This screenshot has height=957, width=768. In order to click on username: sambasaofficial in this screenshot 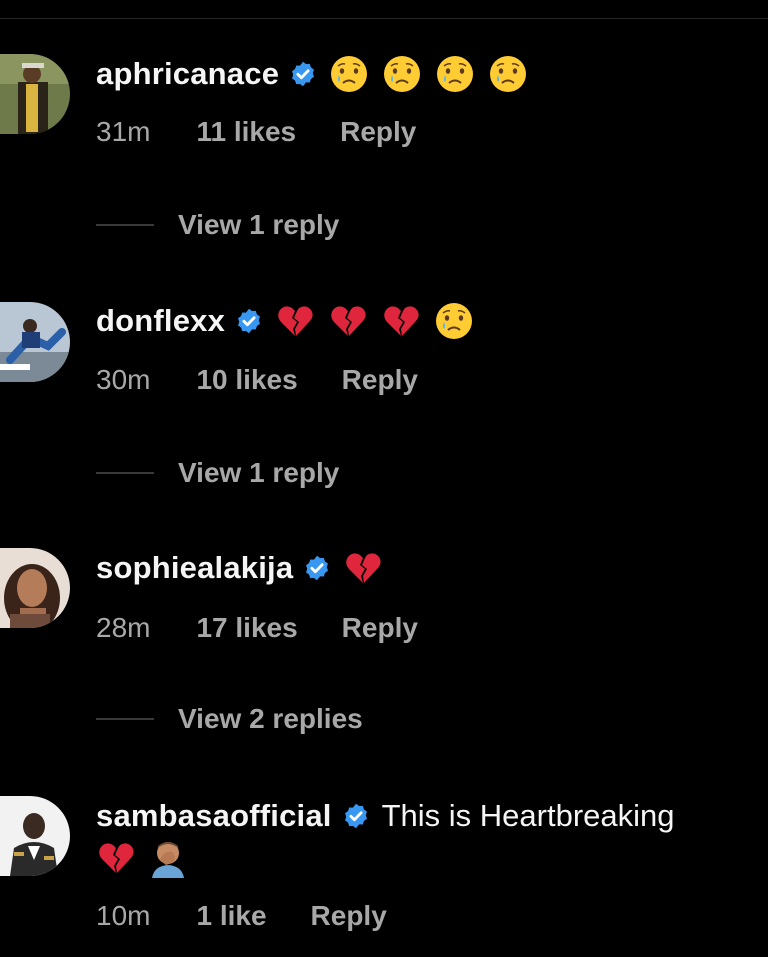, I will do `click(214, 816)`.